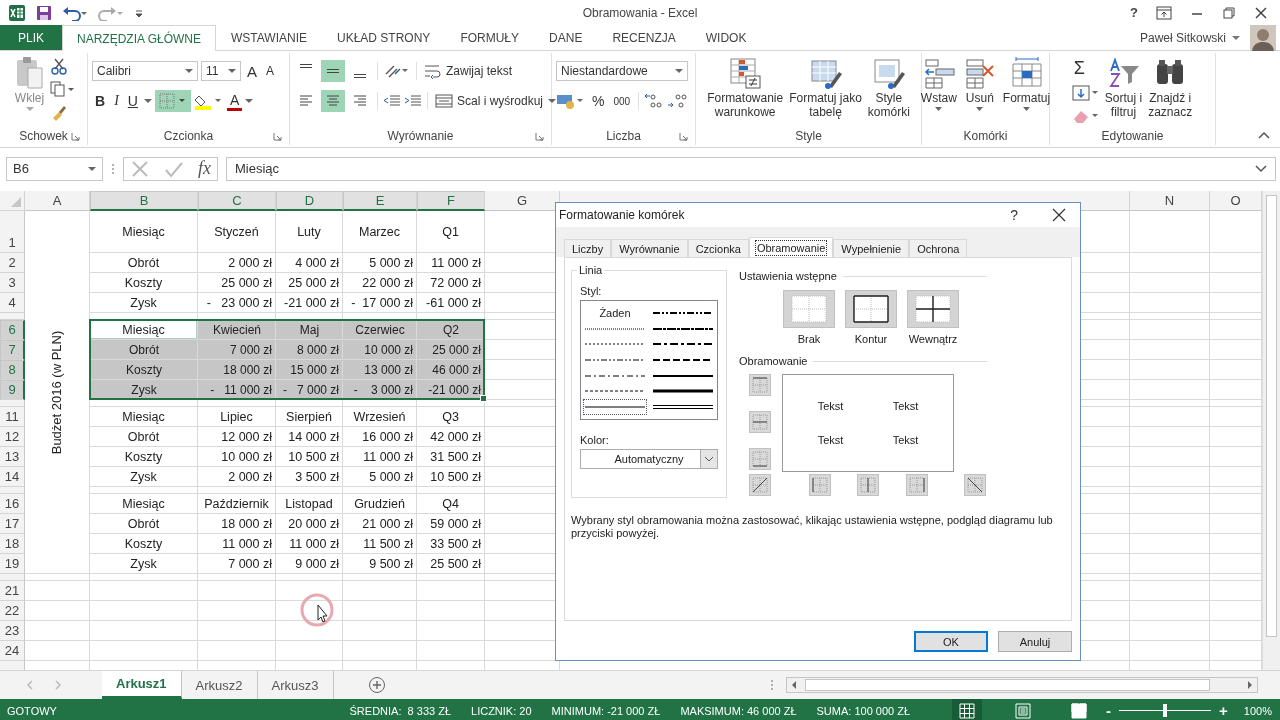 The image size is (1280, 720). What do you see at coordinates (745, 87) in the screenshot?
I see `ribbon-button: Formatowanie warunkowe` at bounding box center [745, 87].